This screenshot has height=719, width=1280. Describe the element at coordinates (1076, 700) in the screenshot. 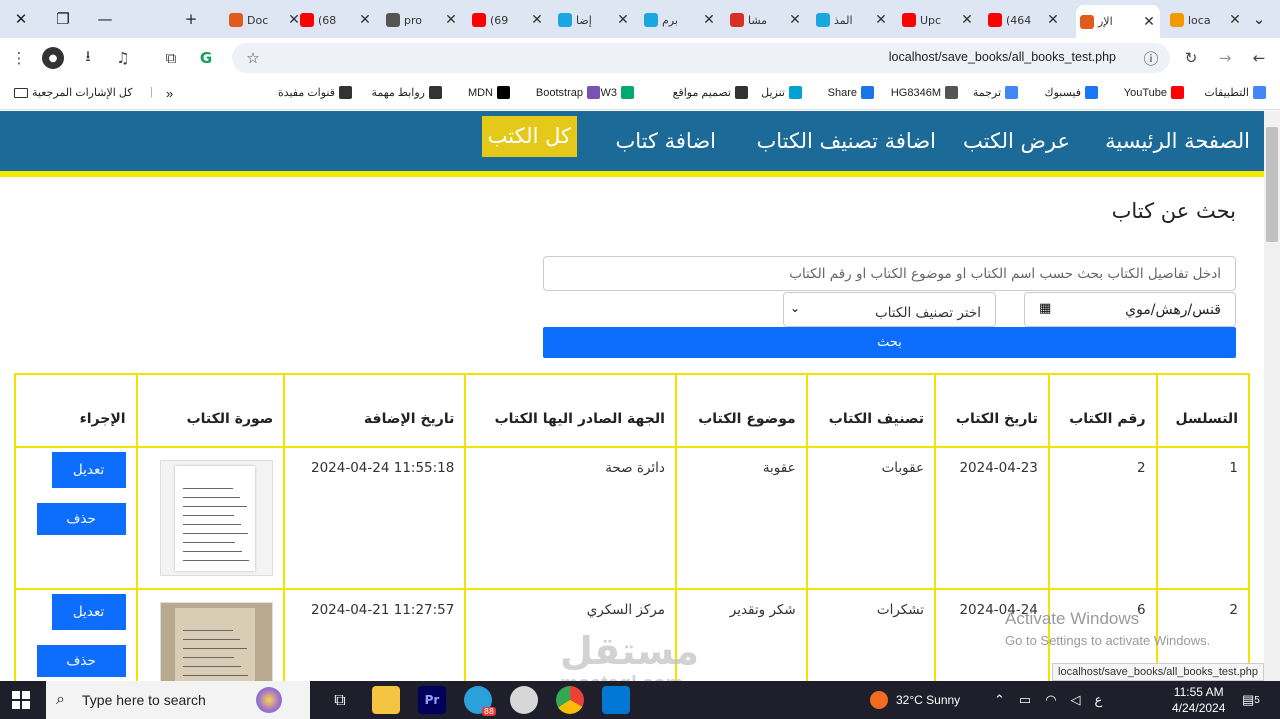

I see `volume-icon: ◁` at that location.